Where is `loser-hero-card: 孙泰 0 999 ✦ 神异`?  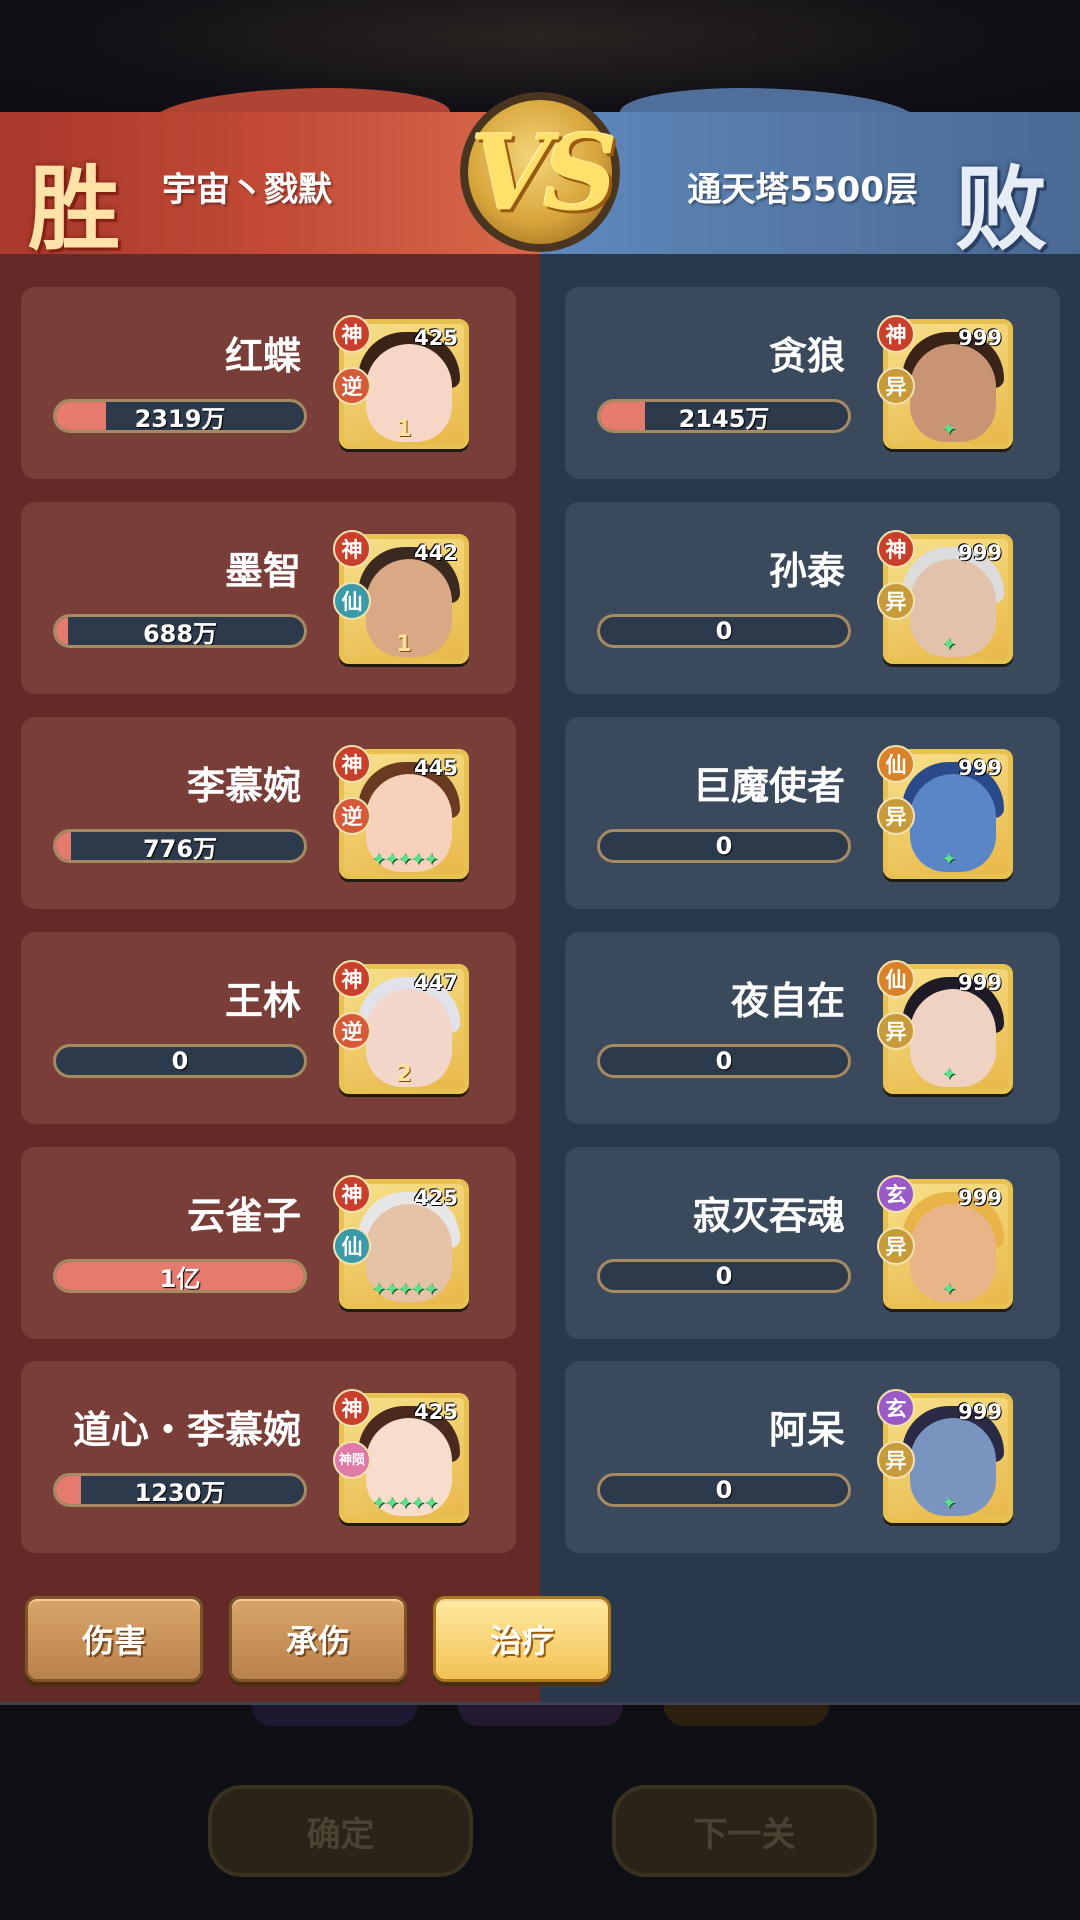 loser-hero-card: 孙泰 0 999 ✦ 神异 is located at coordinates (812, 598).